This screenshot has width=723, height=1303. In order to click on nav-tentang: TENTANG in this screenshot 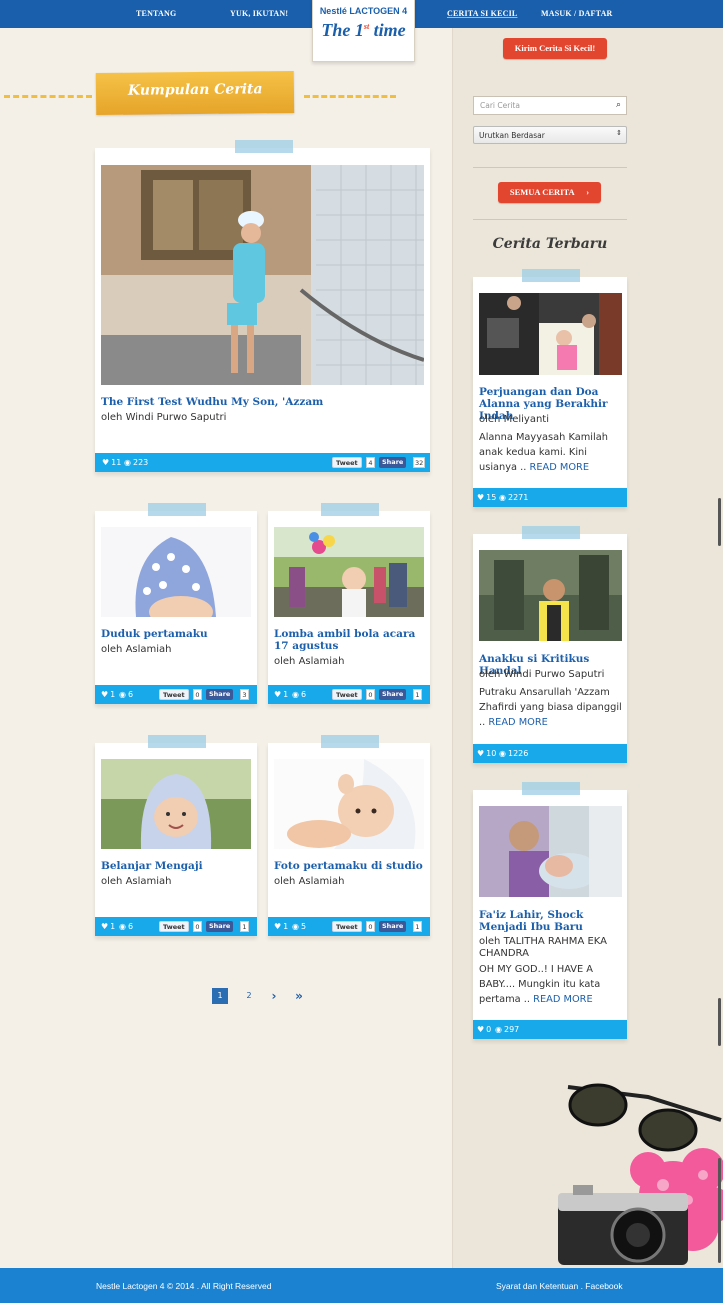, I will do `click(156, 13)`.